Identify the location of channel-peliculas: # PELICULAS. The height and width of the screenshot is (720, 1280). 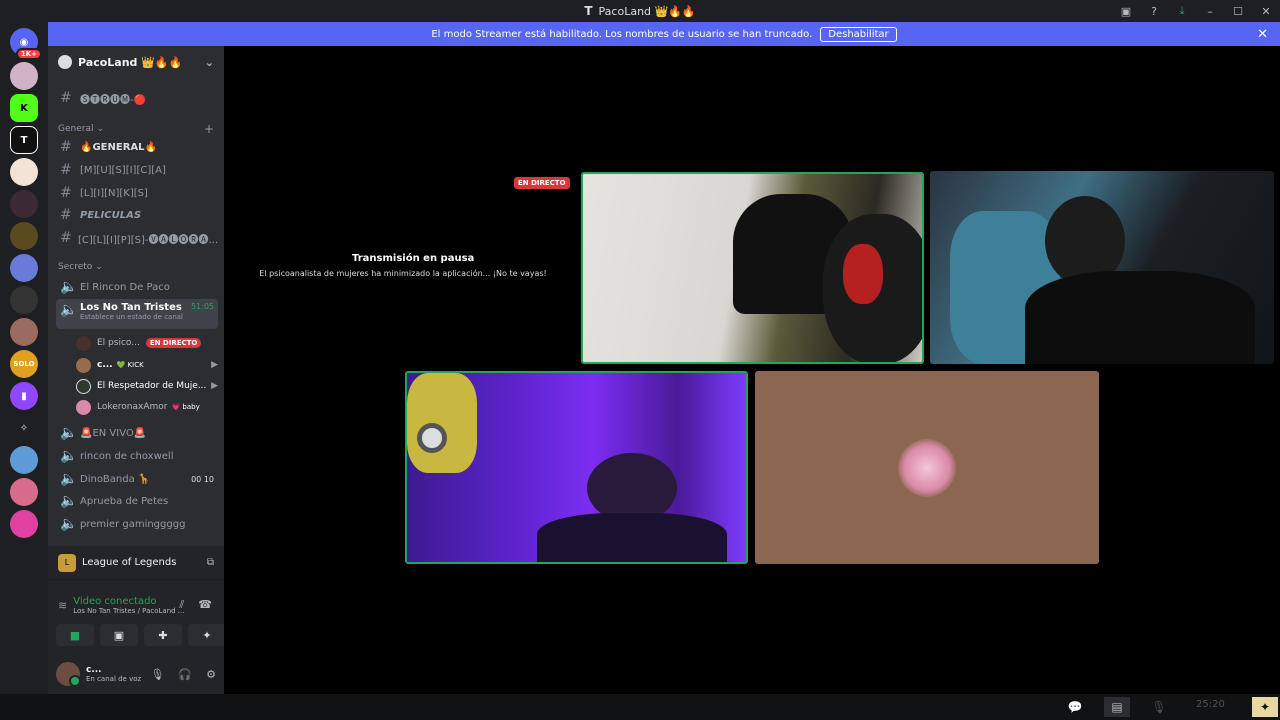
(137, 215).